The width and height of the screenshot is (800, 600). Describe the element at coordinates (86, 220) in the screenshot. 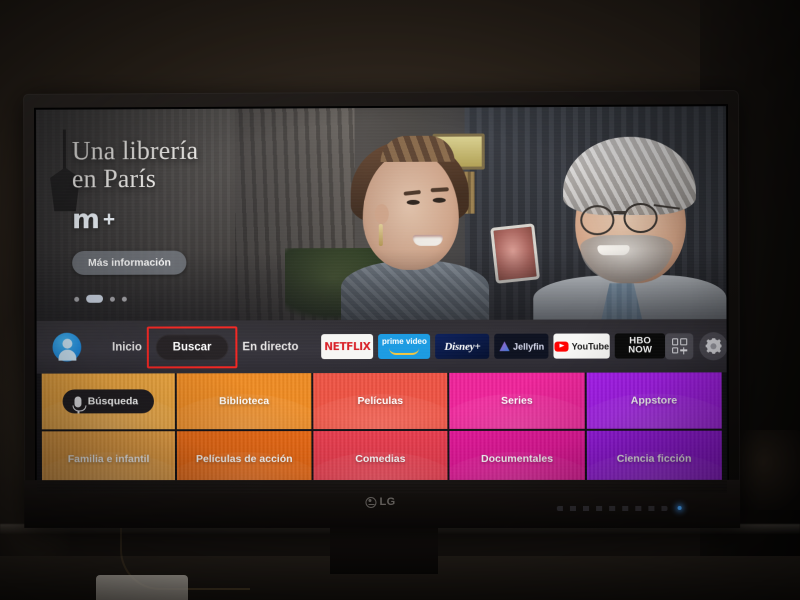

I see `brand-logo-letter: m` at that location.